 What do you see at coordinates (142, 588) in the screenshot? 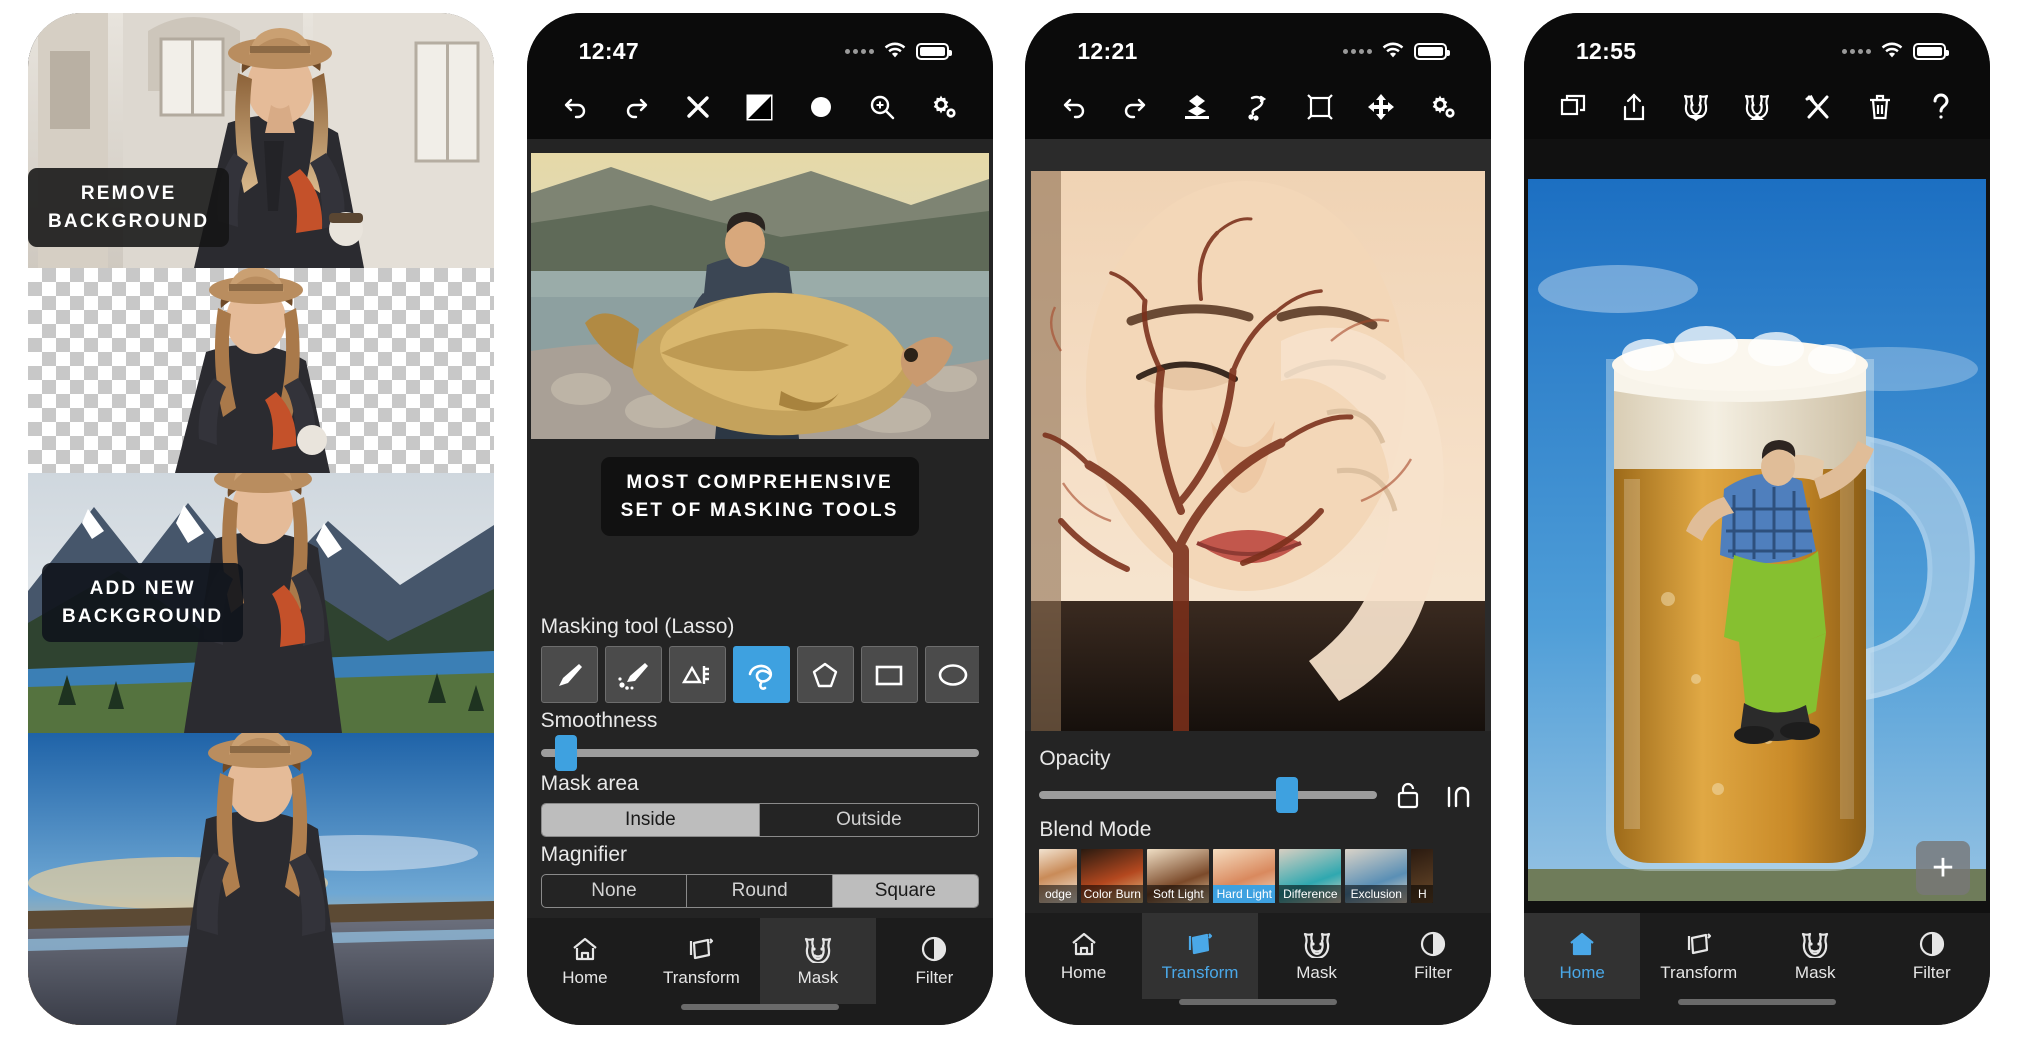
I see `promo-line-1: ADD NEW` at bounding box center [142, 588].